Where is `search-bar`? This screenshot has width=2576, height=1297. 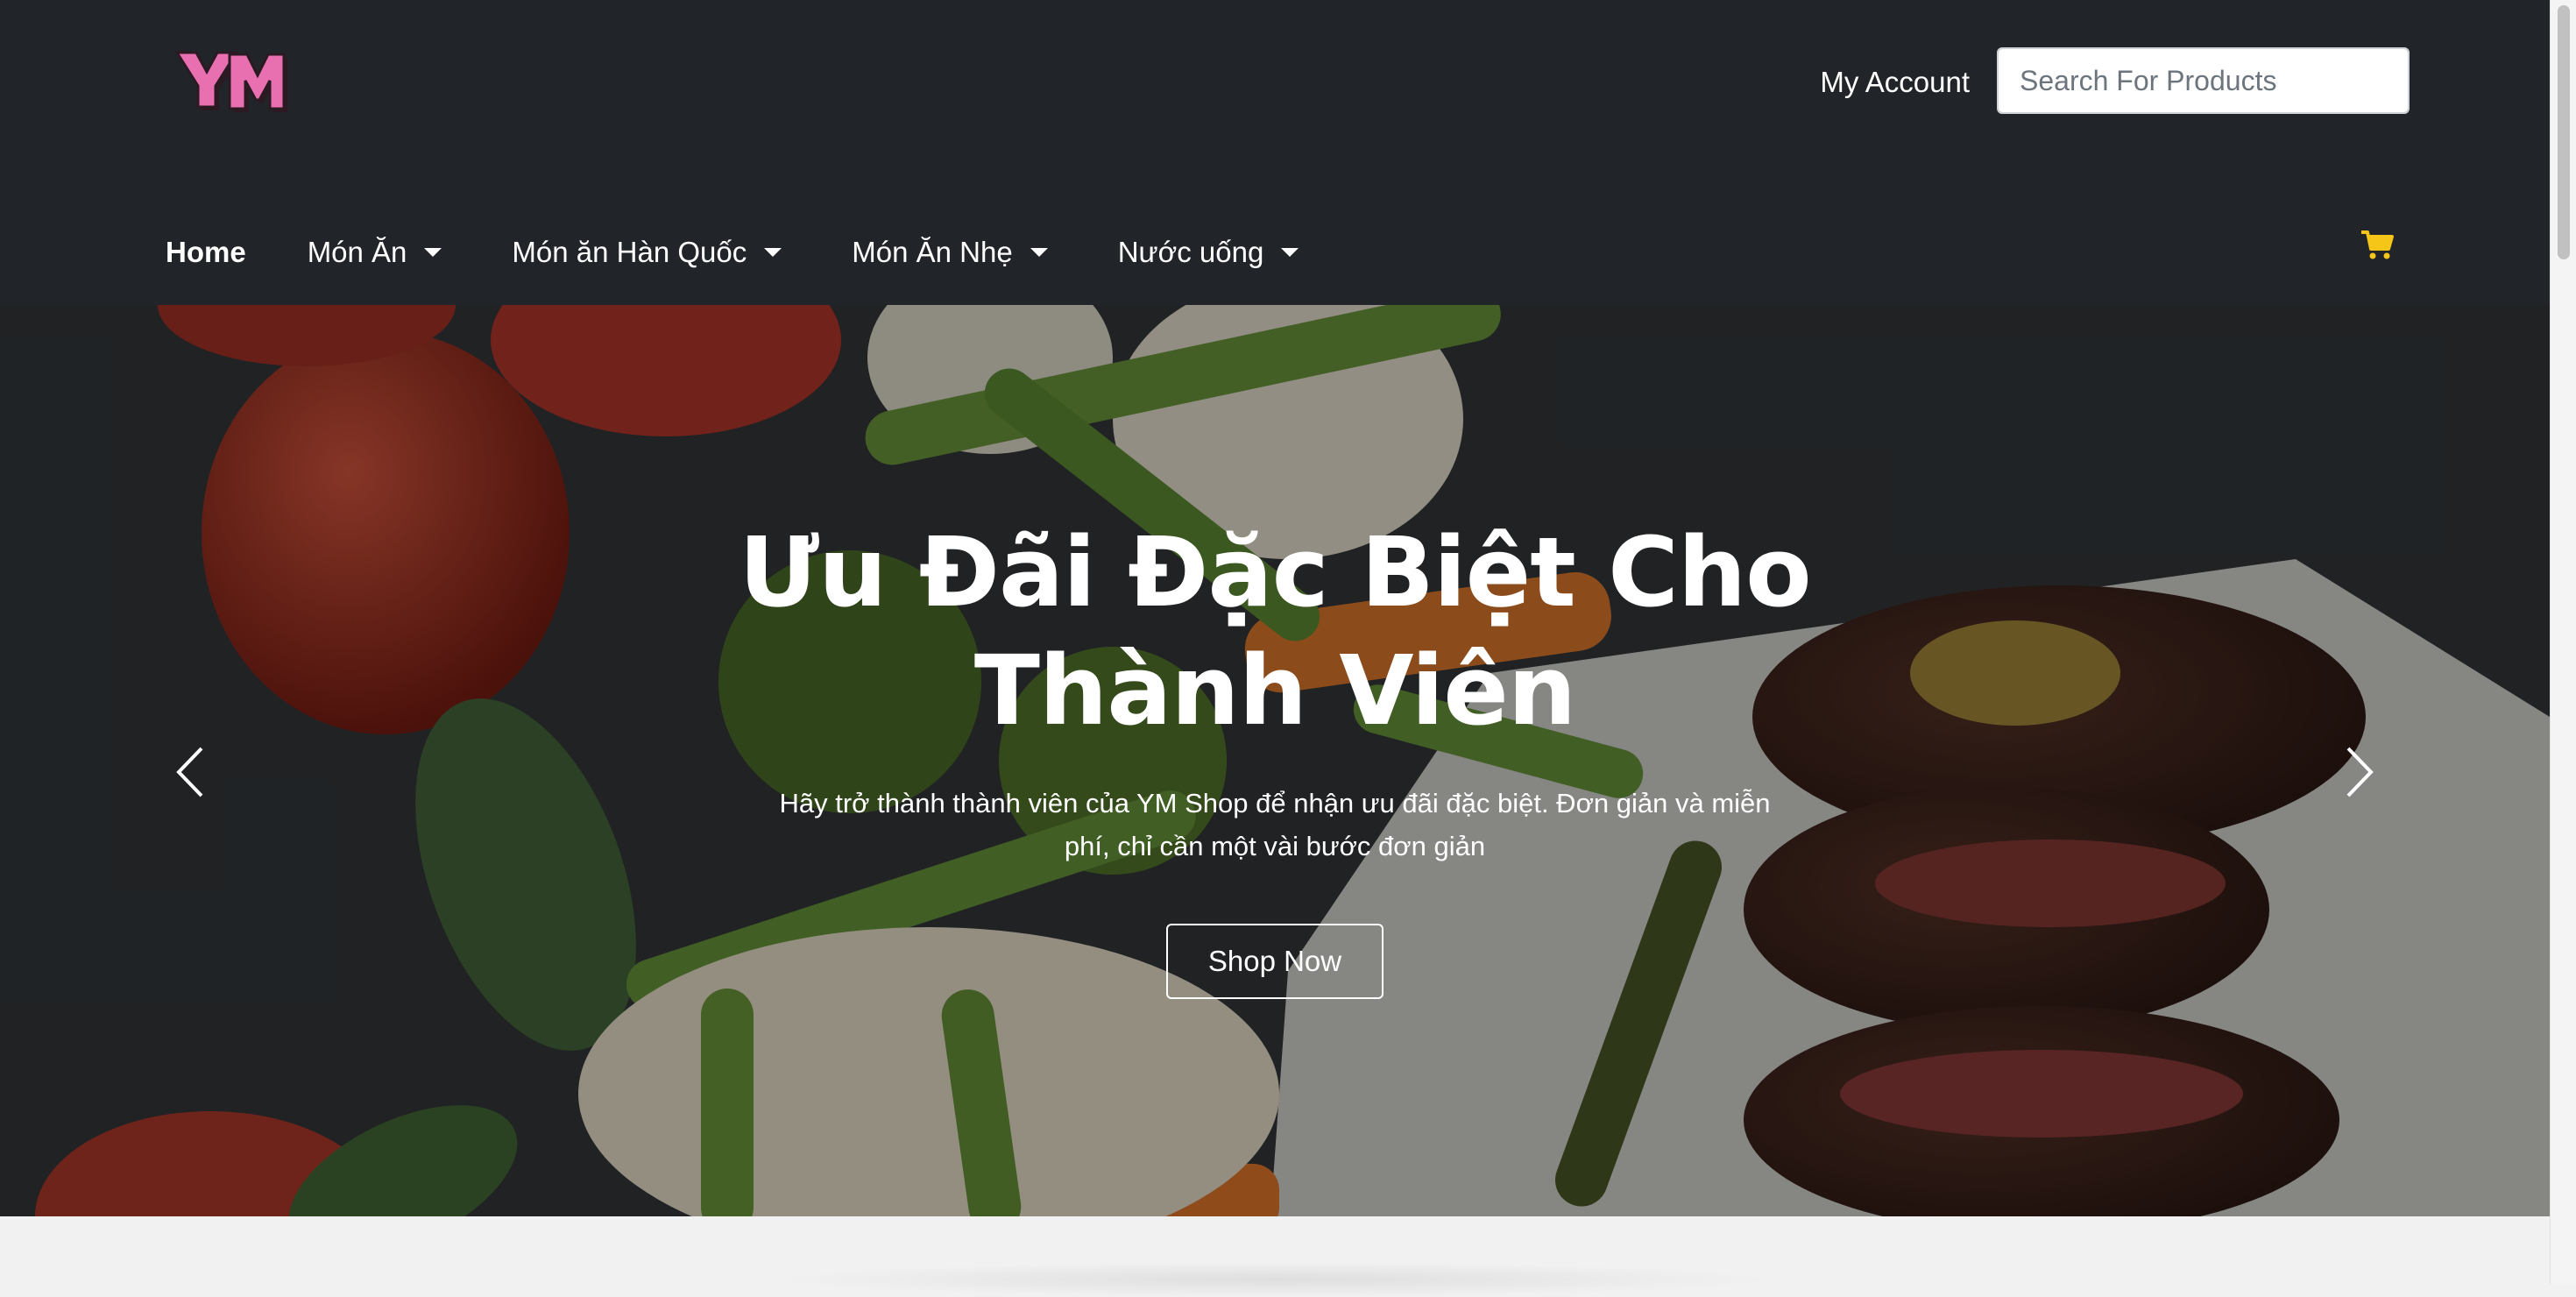 search-bar is located at coordinates (2203, 80).